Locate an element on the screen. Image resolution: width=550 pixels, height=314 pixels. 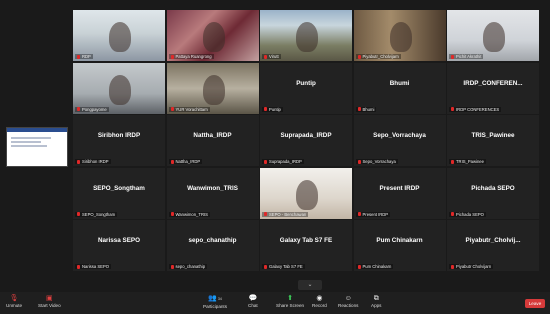
participants-button: 👥34 Participants is located at coordinates (215, 301).